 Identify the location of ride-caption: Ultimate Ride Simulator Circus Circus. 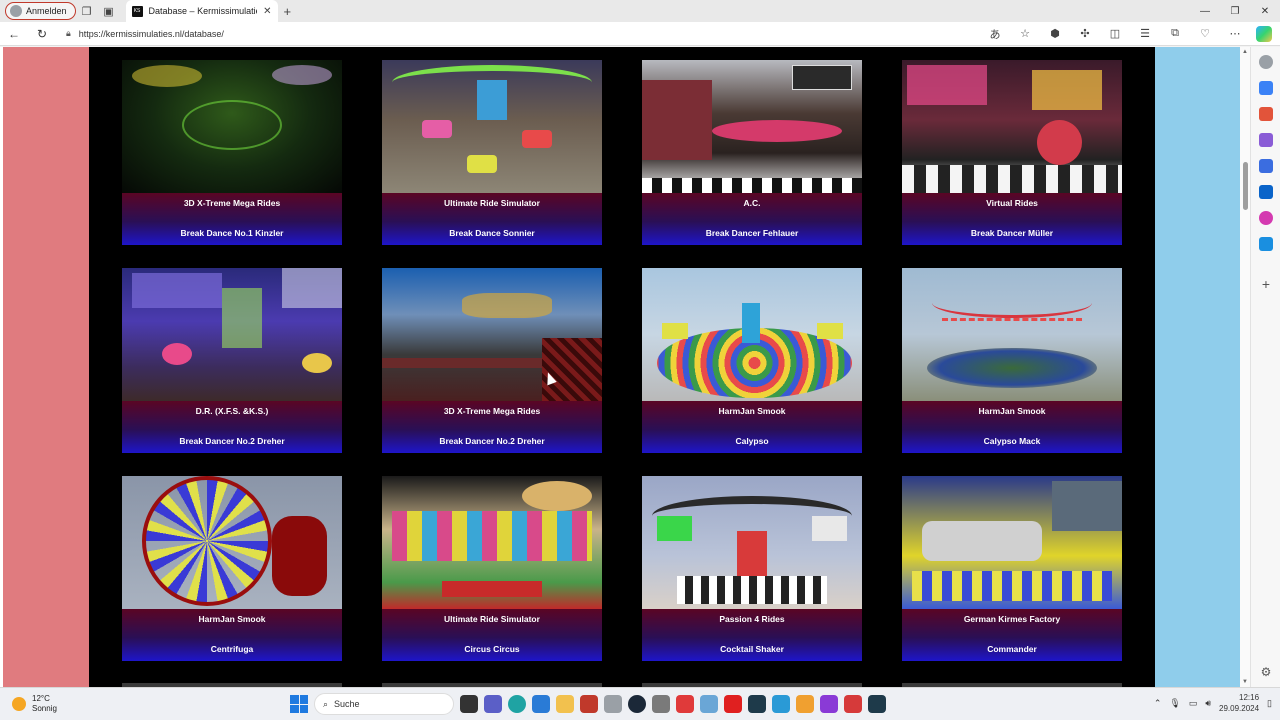
(492, 635).